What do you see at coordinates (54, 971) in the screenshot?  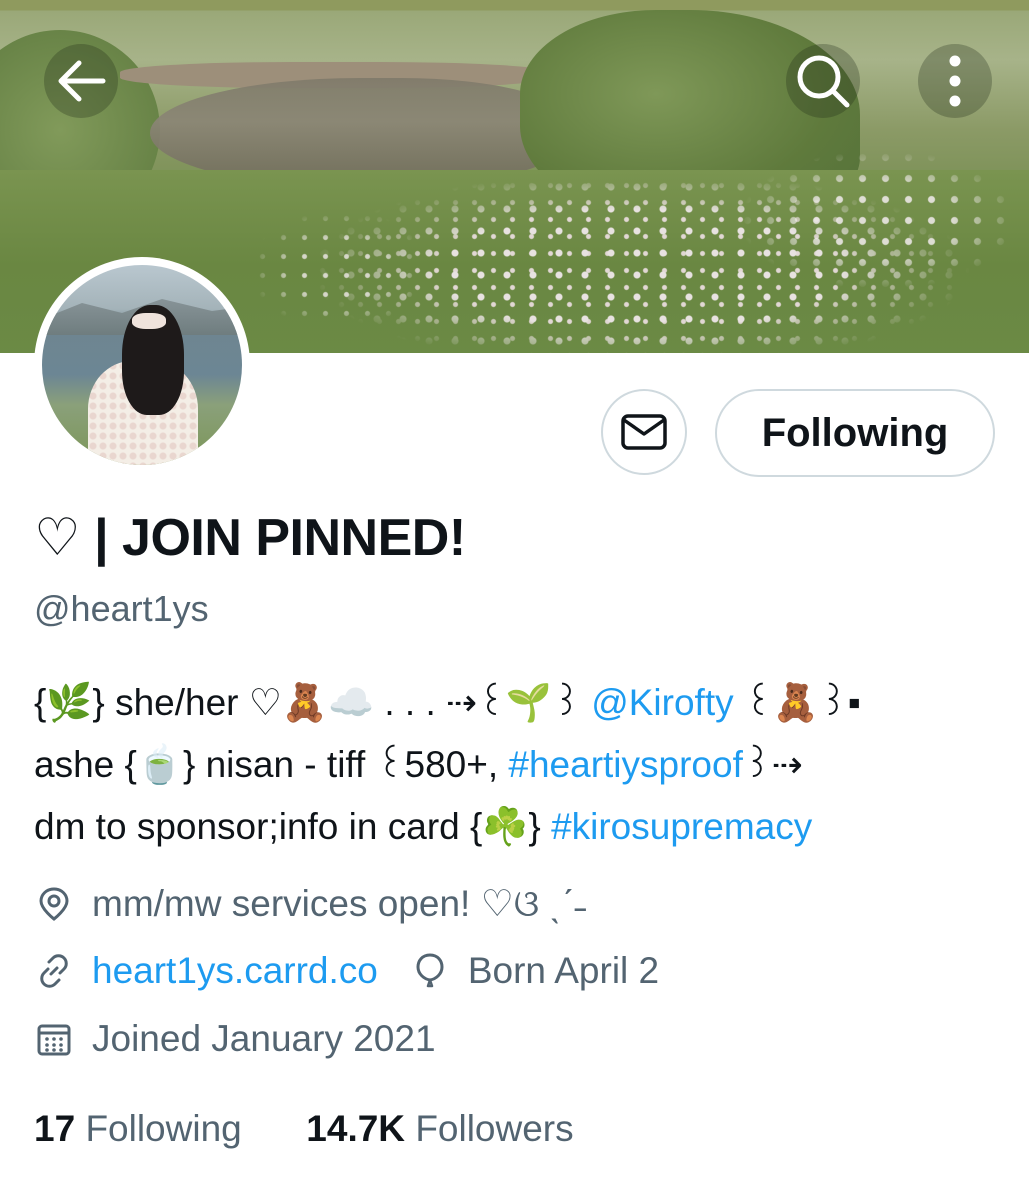 I see `link-icon` at bounding box center [54, 971].